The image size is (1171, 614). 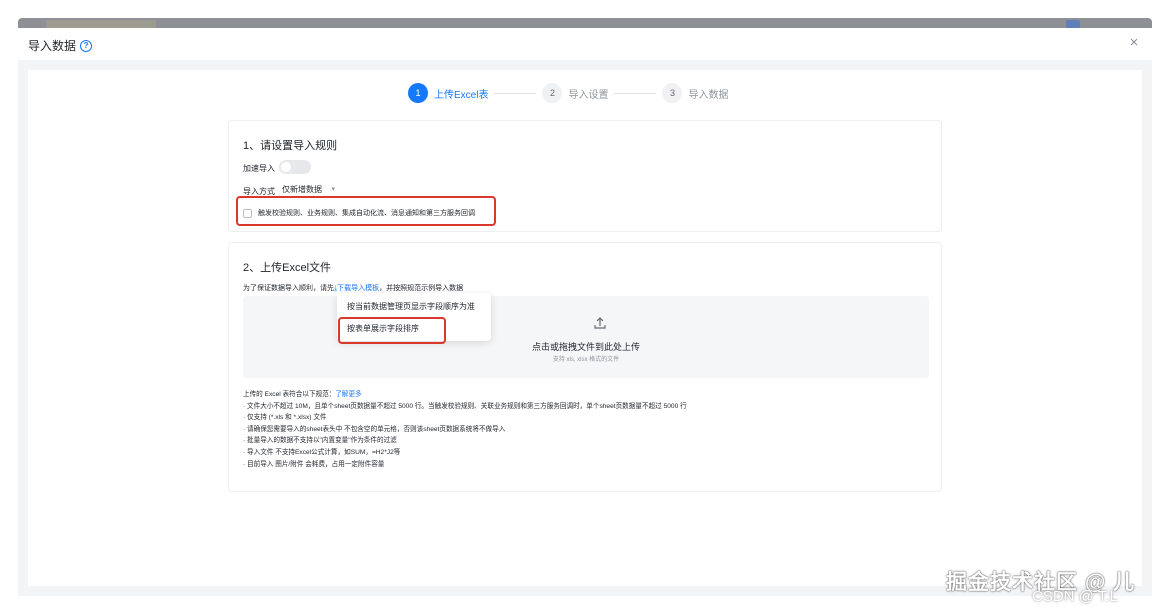 I want to click on step-label: 导入设置, so click(x=588, y=95).